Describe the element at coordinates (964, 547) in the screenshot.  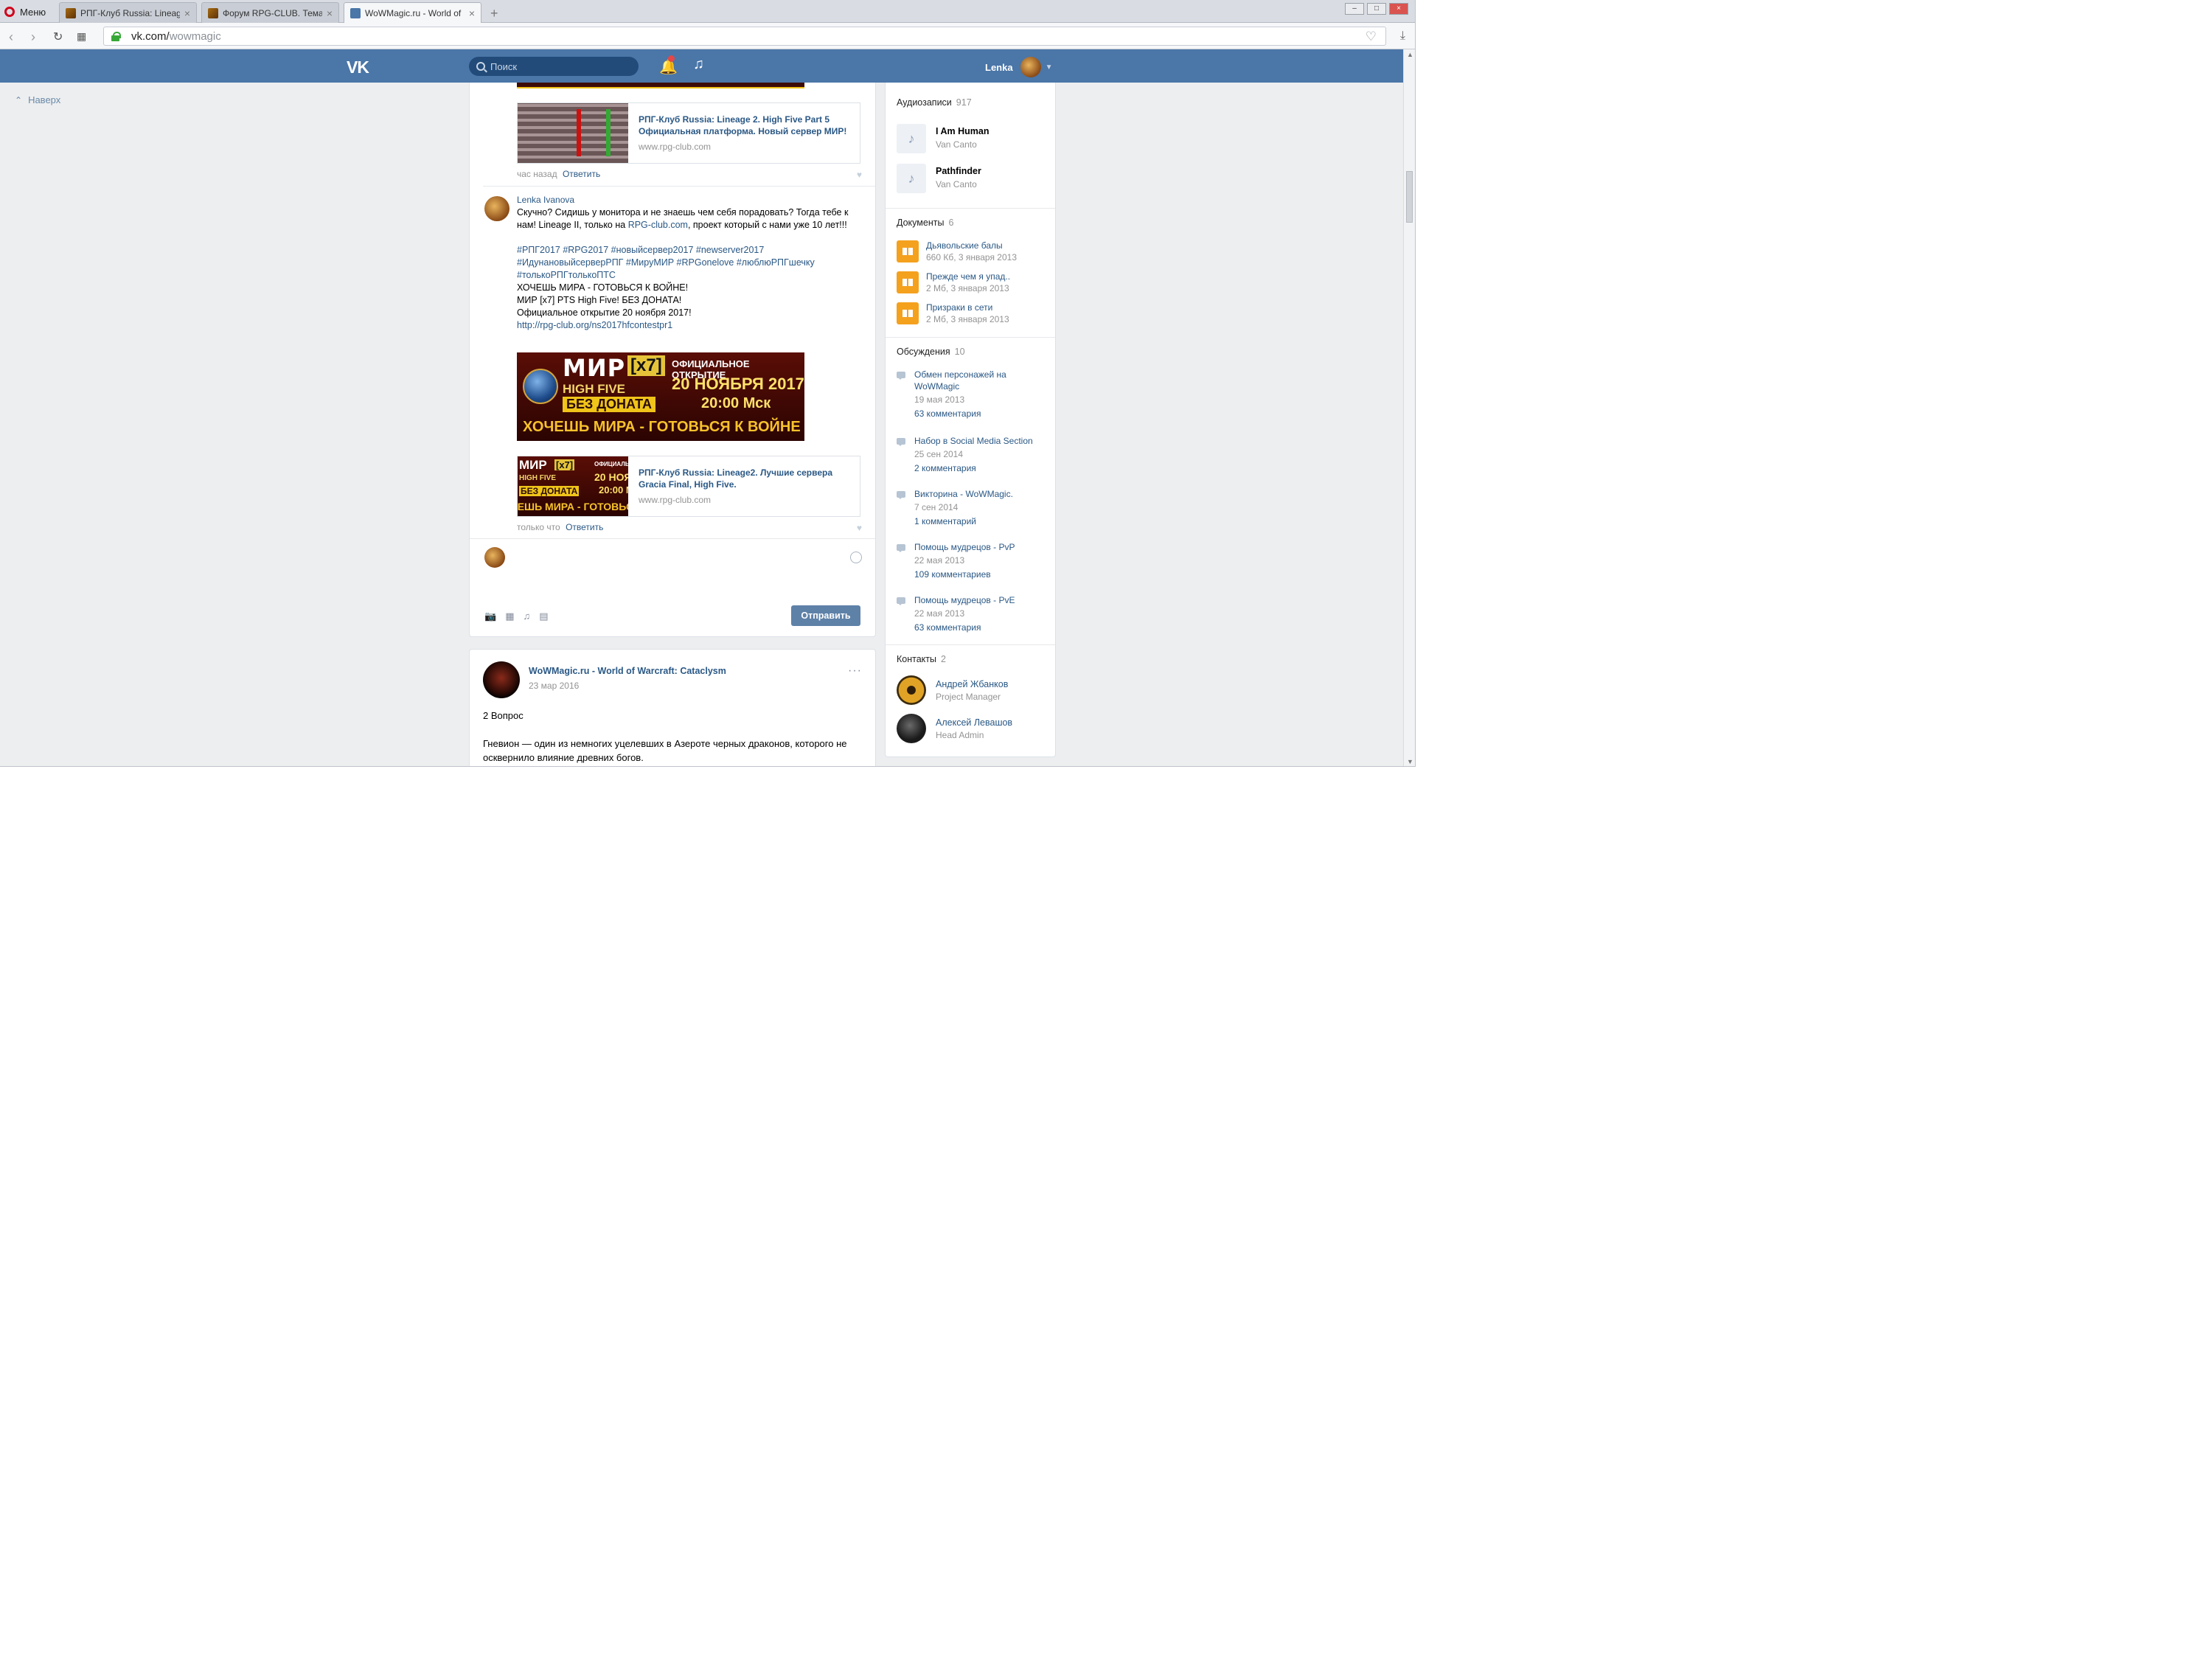
I see `discussion-title: Помощь мудрецов - PvP` at that location.